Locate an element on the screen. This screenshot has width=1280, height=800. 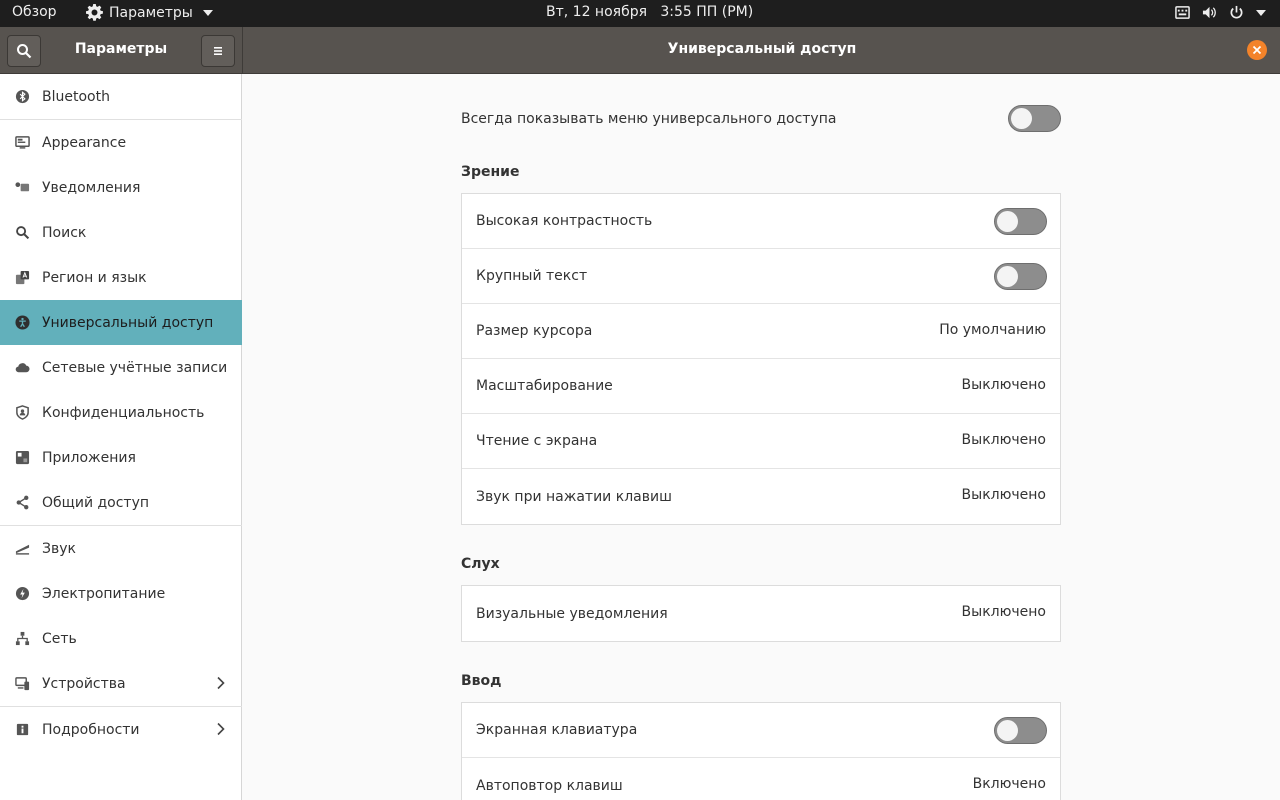
region-language-icon is located at coordinates (22, 278).